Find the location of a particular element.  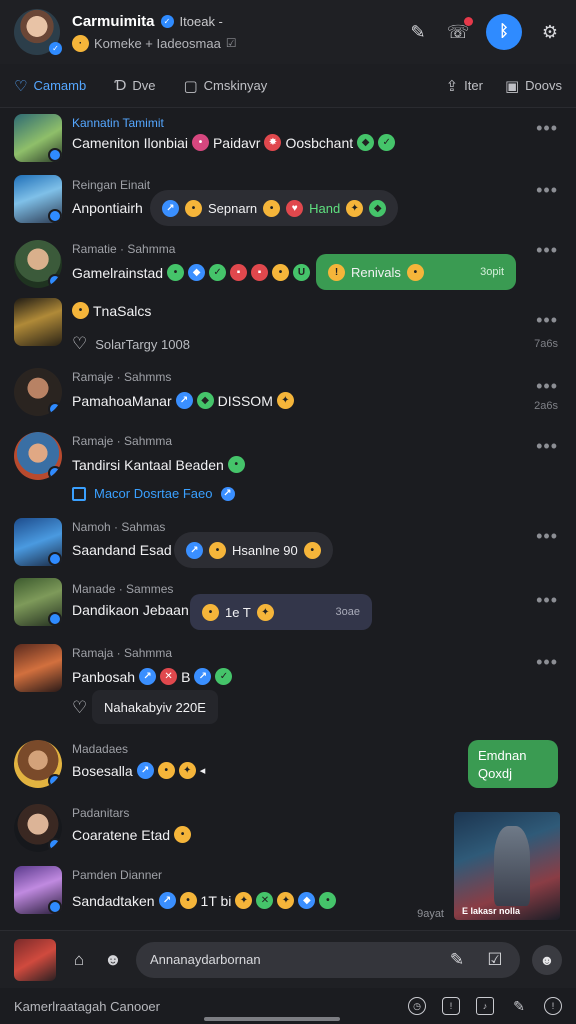

heart-button: ♡ is located at coordinates (79, 708).